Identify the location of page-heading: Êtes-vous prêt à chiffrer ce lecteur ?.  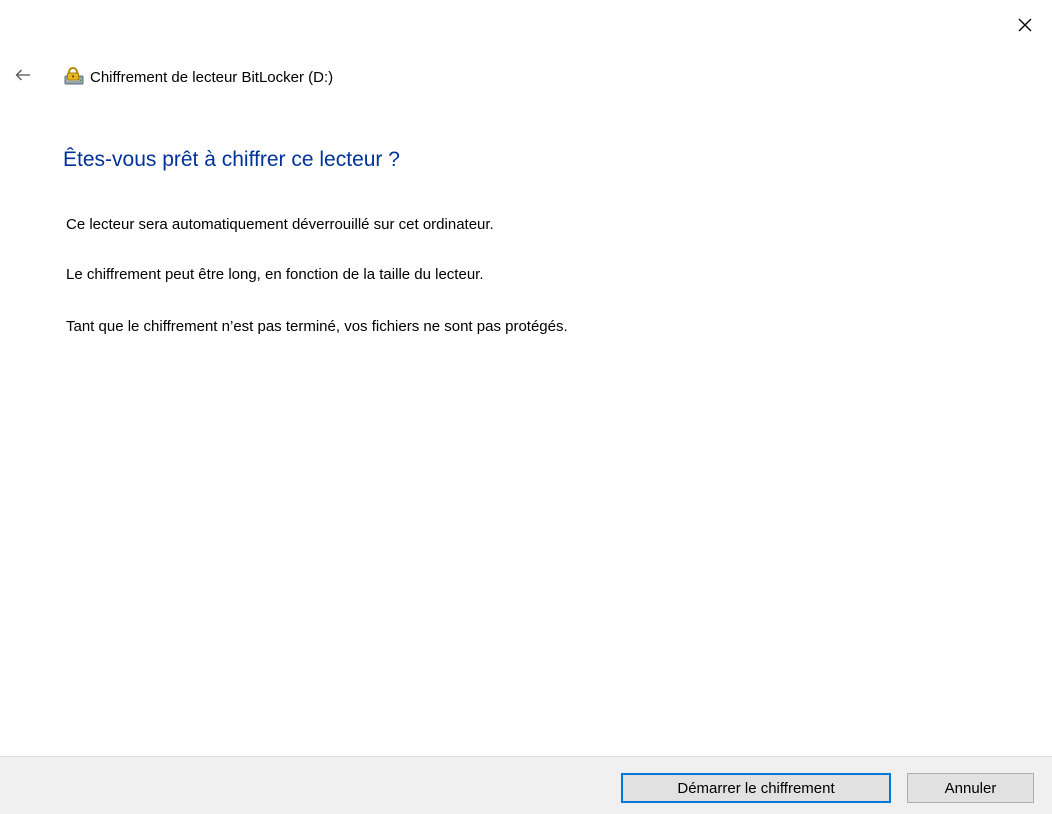
(231, 159).